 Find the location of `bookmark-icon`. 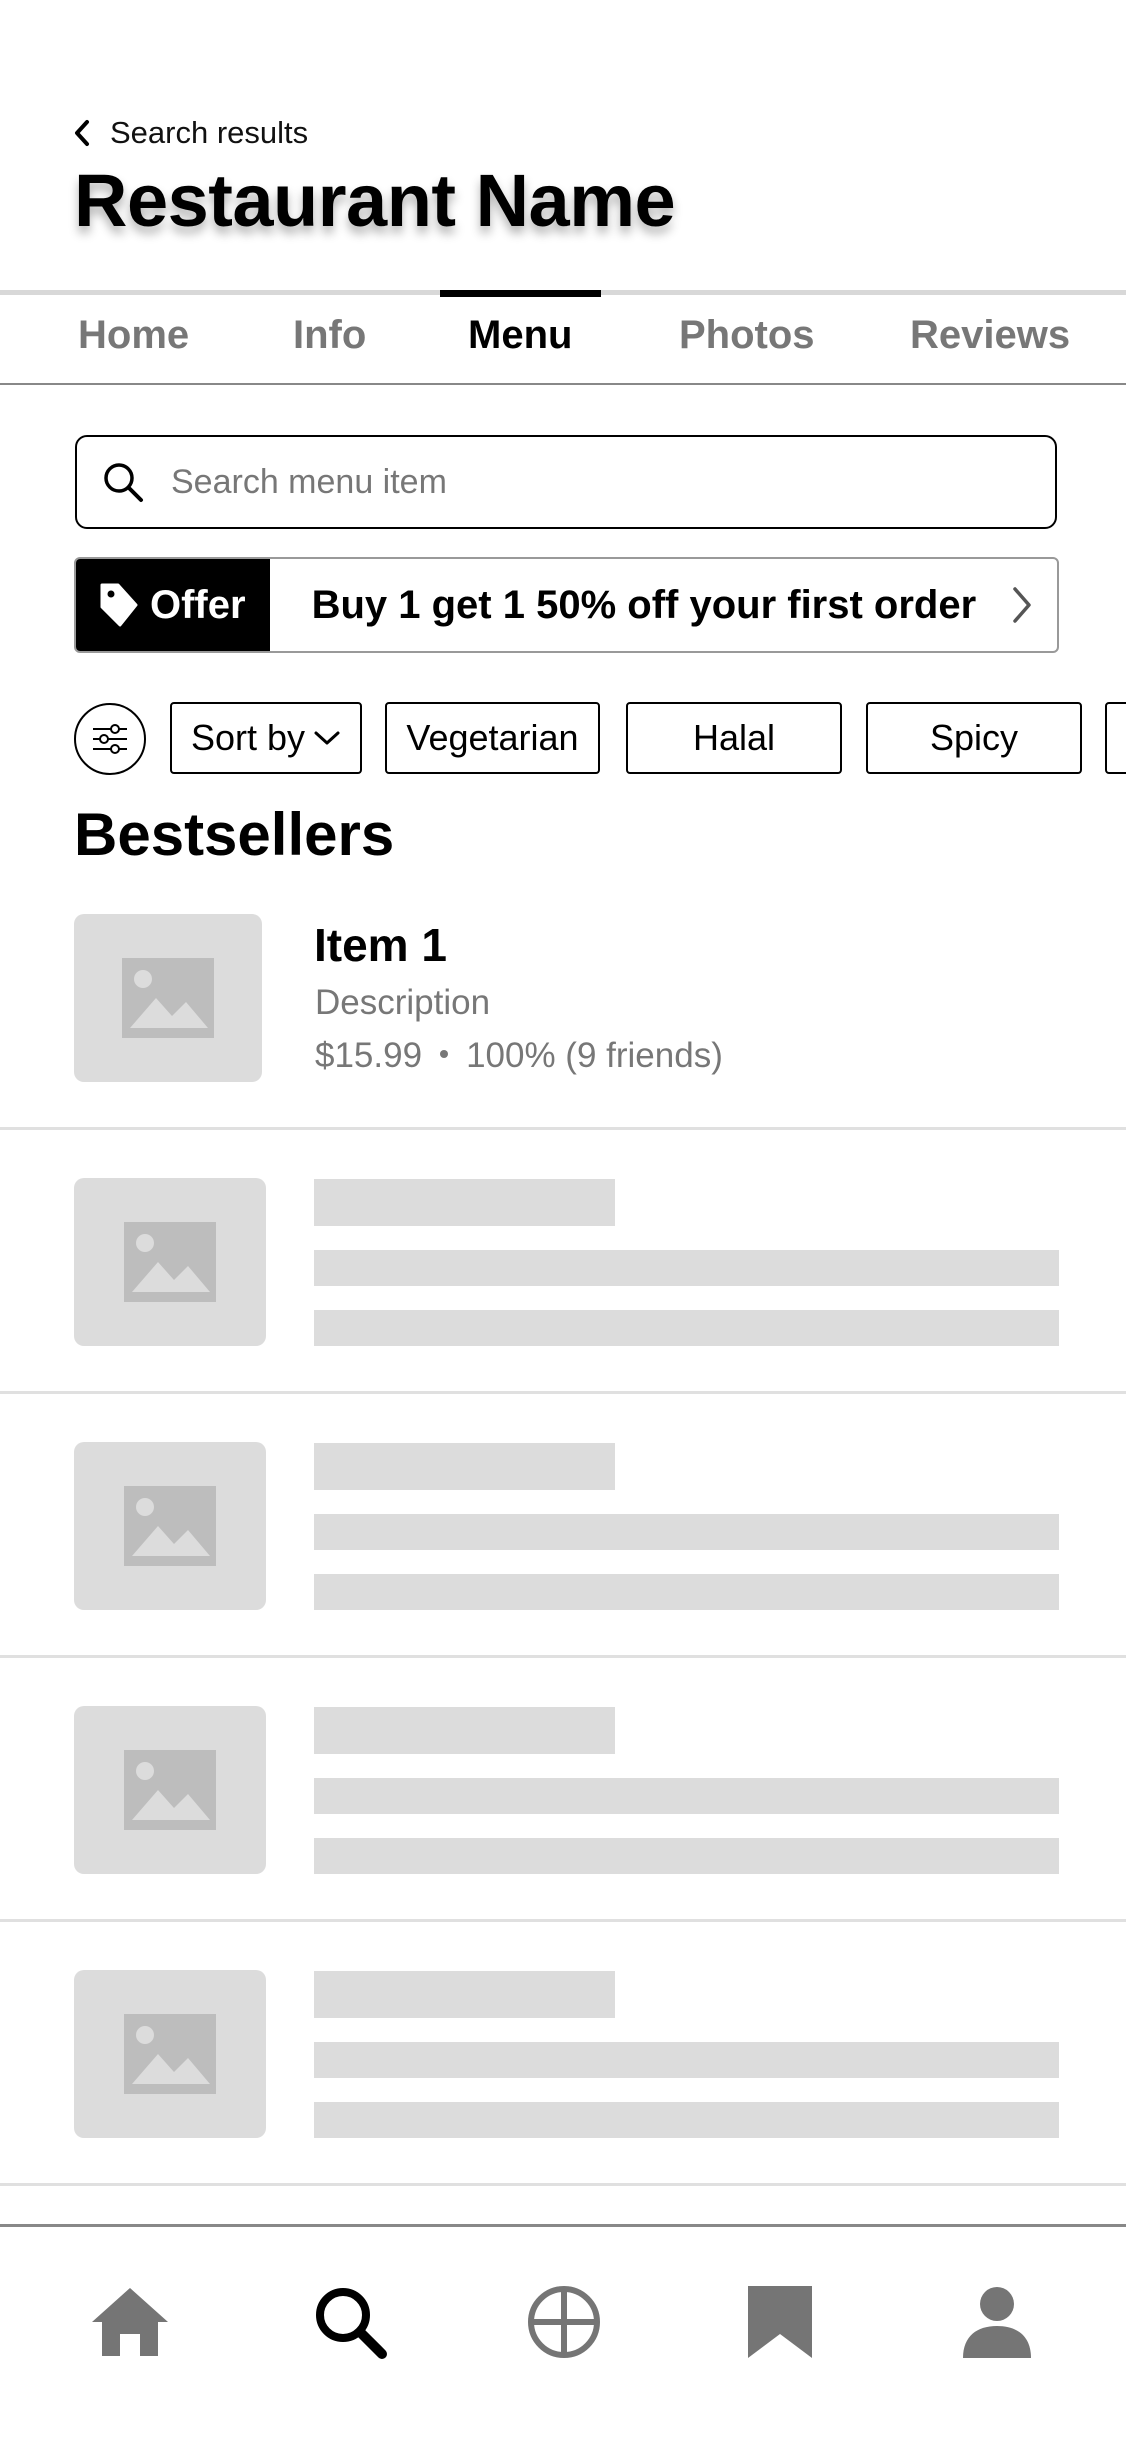

bookmark-icon is located at coordinates (780, 2322).